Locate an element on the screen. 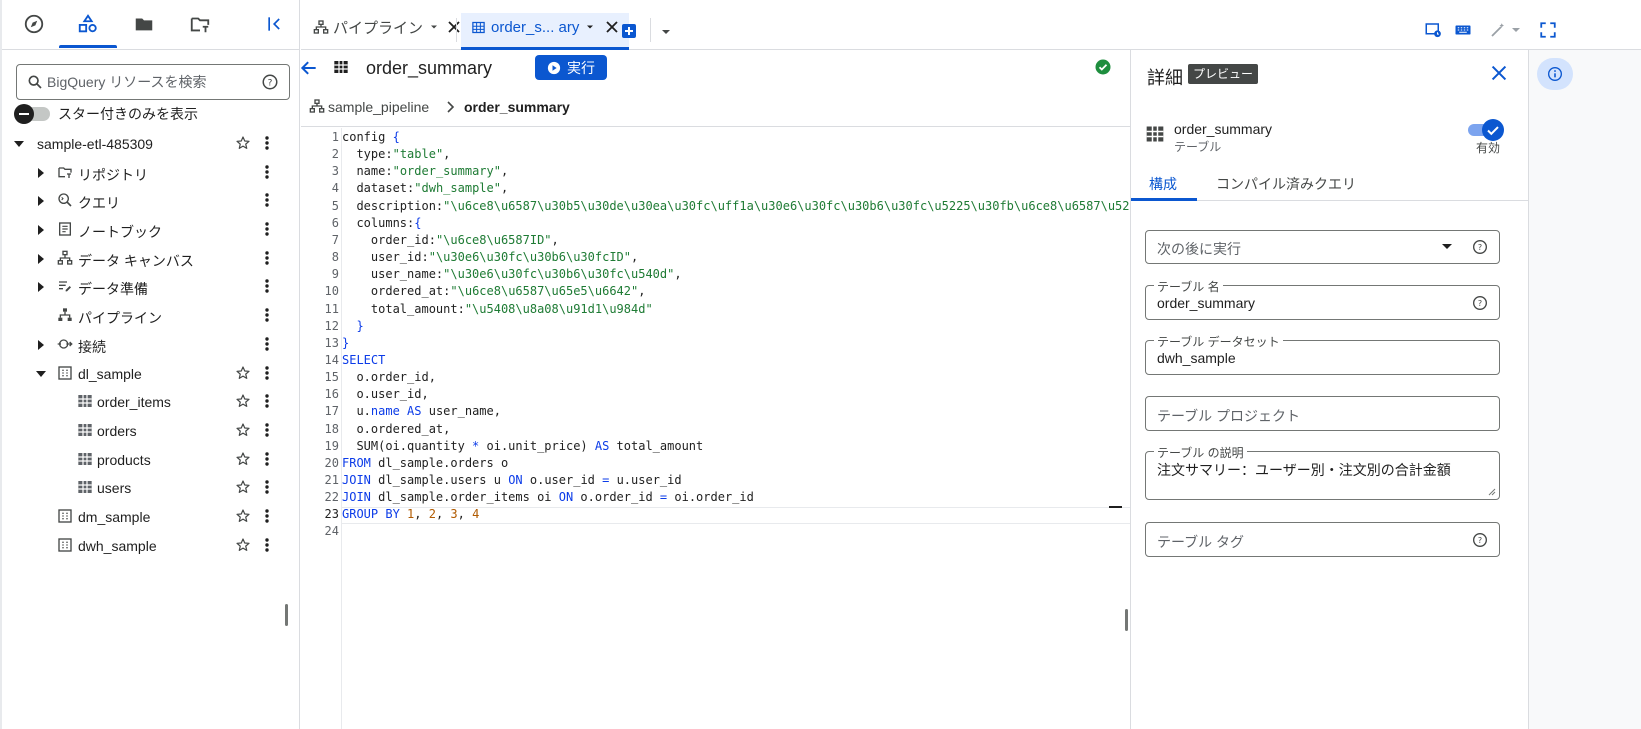 Image resolution: width=1641 pixels, height=729 pixels. tree-item: orders is located at coordinates (151, 430).